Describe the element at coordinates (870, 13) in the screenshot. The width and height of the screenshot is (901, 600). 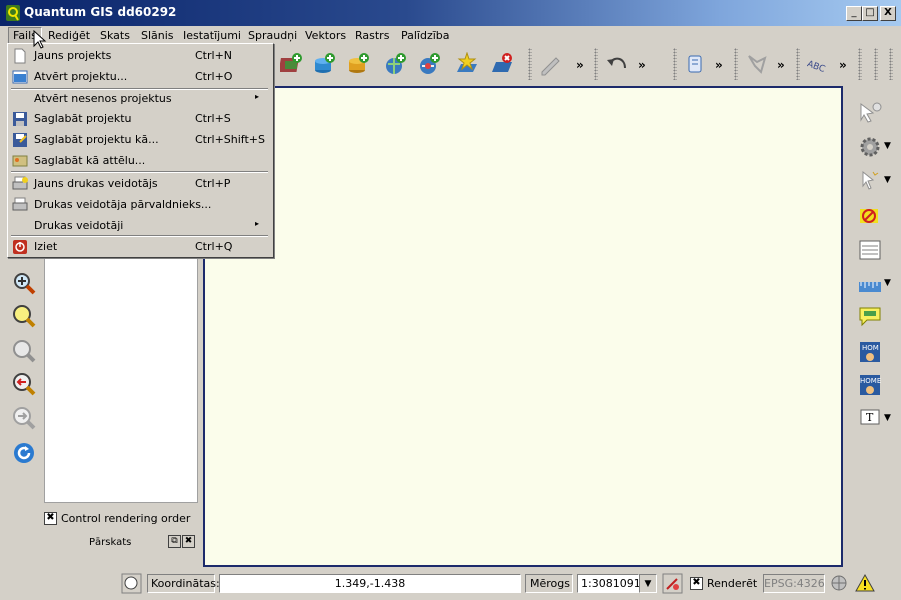
I see `maximize-button: □` at that location.